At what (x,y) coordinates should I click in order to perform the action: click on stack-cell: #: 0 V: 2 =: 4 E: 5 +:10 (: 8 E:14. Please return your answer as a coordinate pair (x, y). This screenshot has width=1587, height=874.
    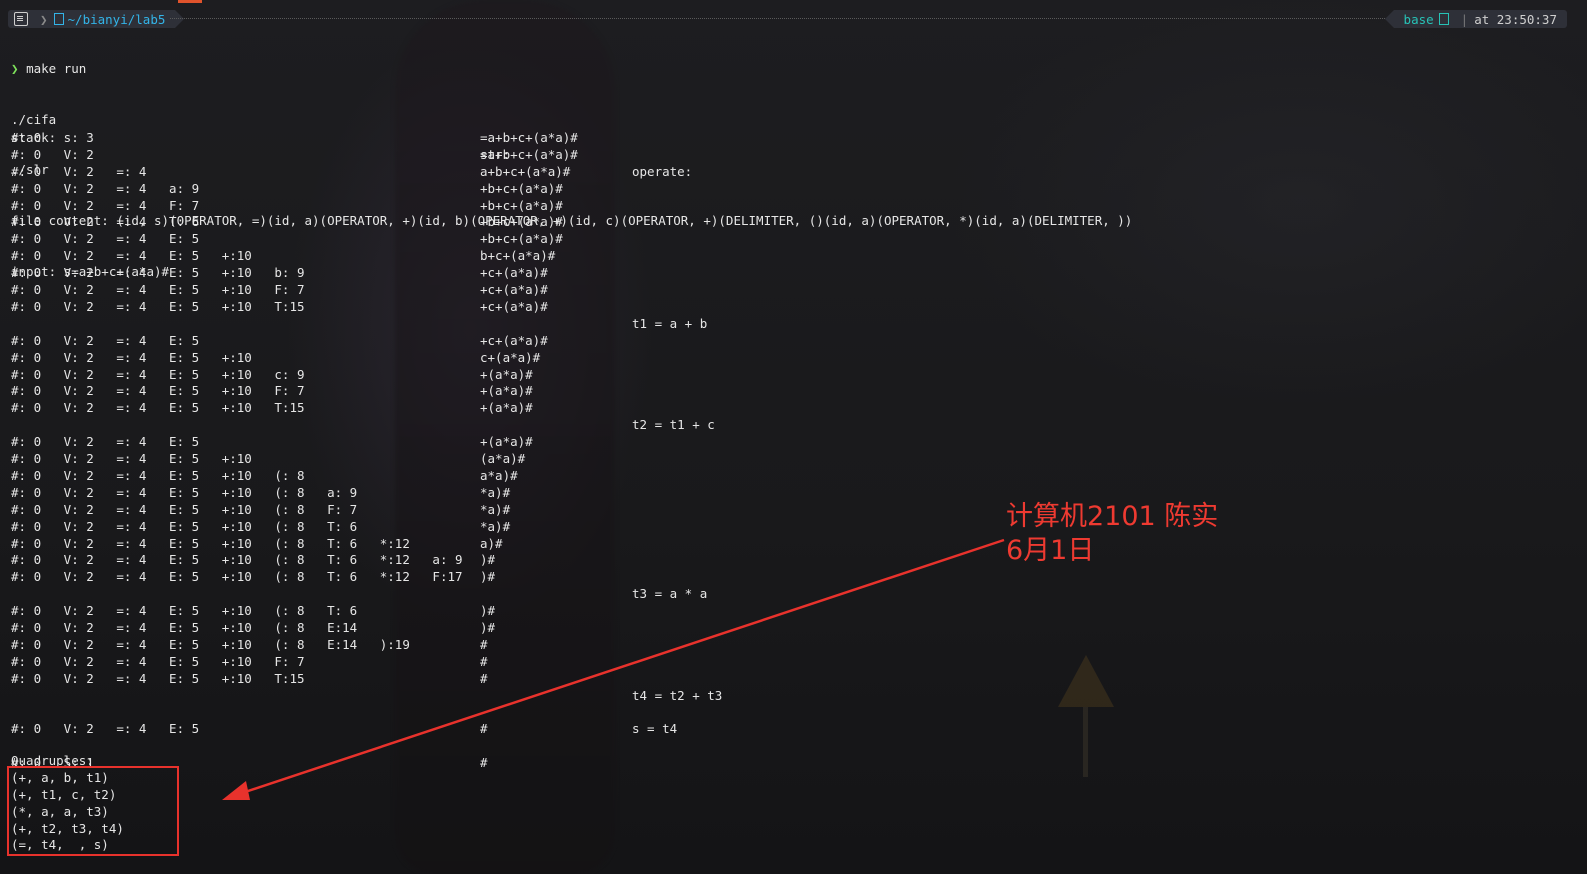
    Looking at the image, I should click on (184, 627).